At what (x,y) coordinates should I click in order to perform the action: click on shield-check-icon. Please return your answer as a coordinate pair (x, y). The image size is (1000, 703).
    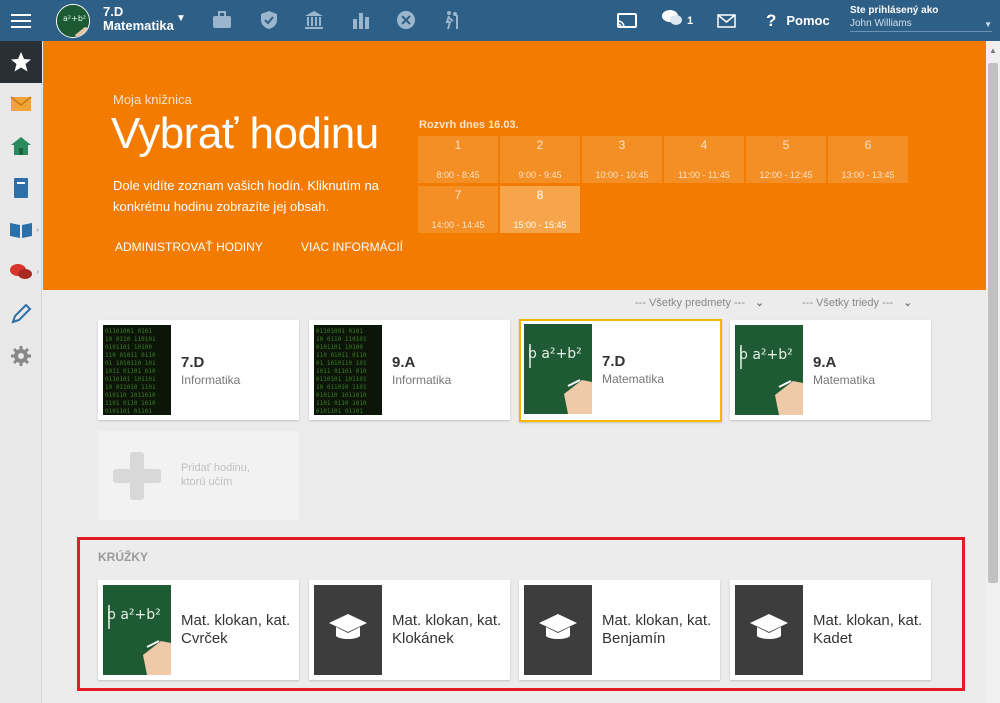
    Looking at the image, I should click on (269, 20).